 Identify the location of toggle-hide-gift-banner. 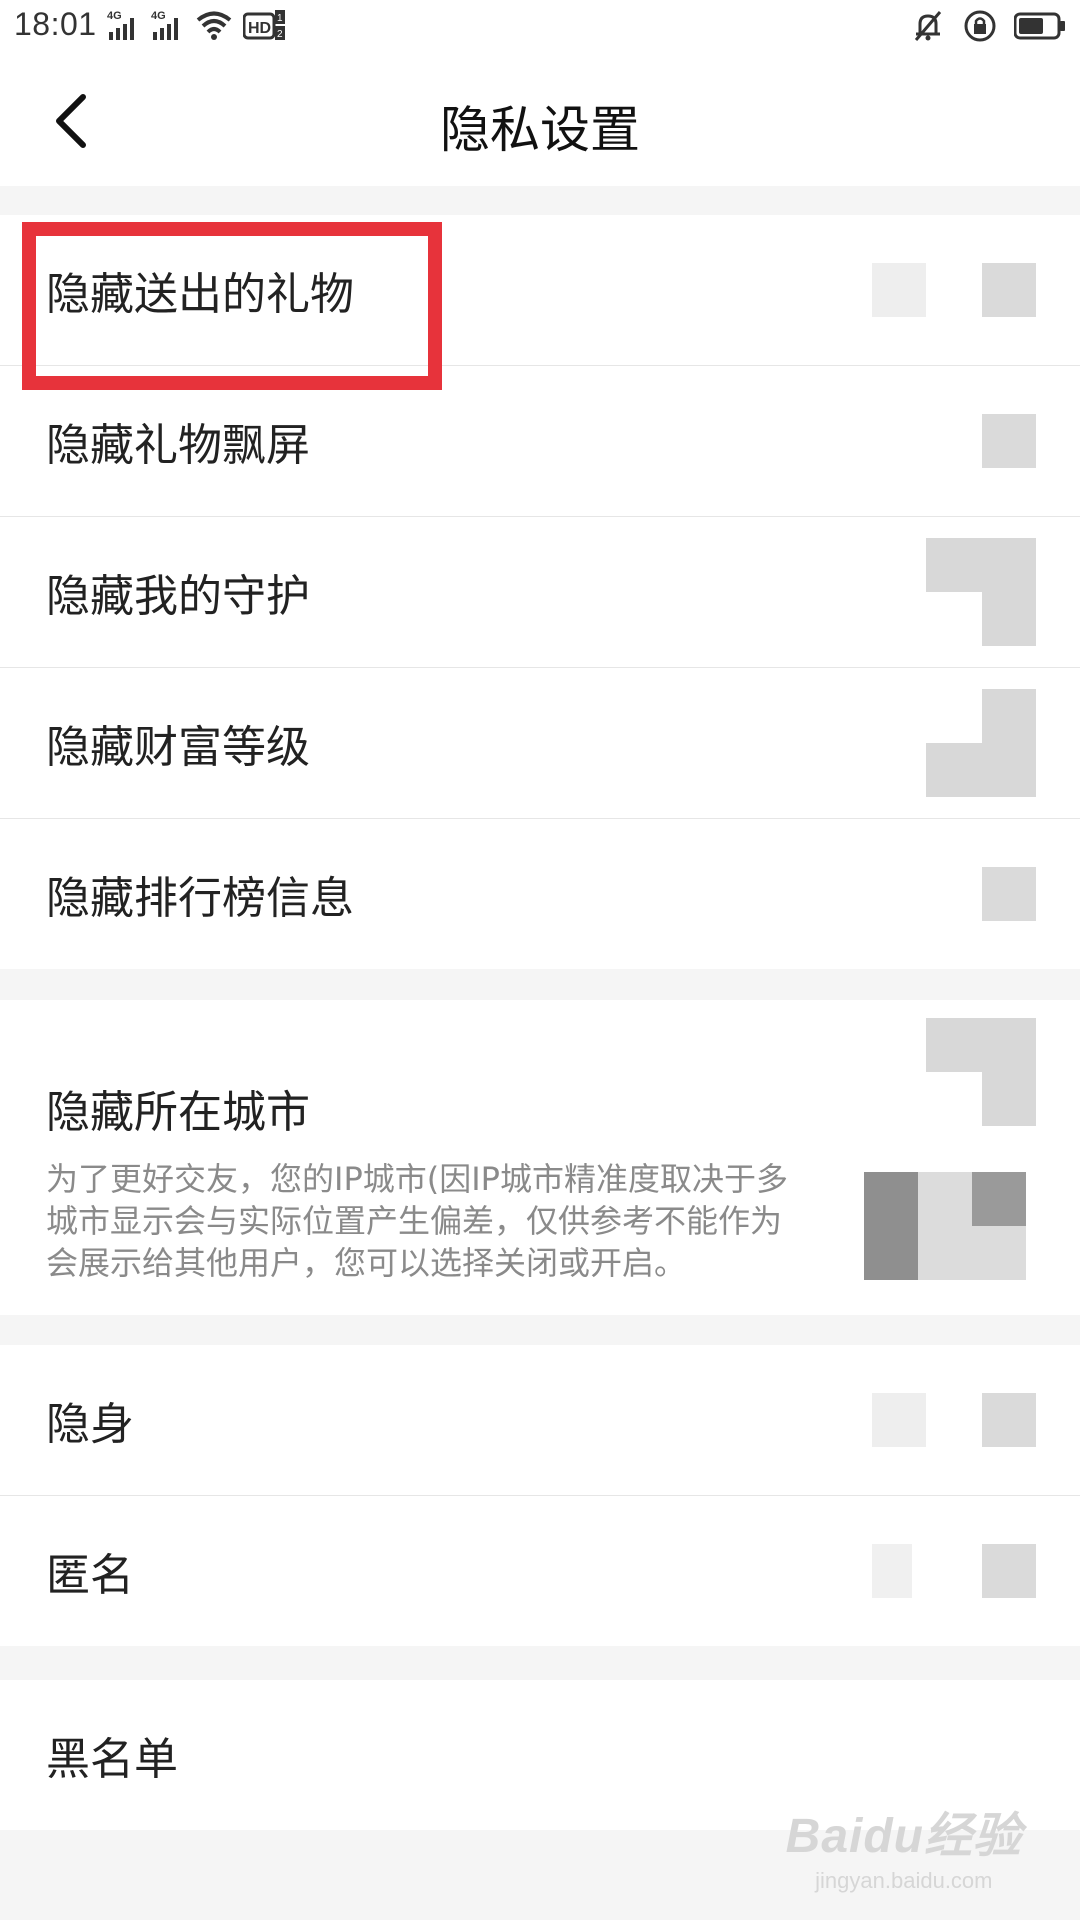
(954, 441).